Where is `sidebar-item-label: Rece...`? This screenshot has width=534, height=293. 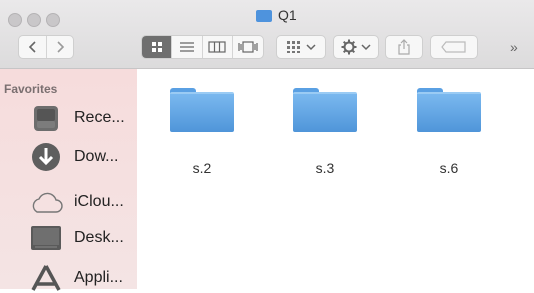 sidebar-item-label: Rece... is located at coordinates (99, 117).